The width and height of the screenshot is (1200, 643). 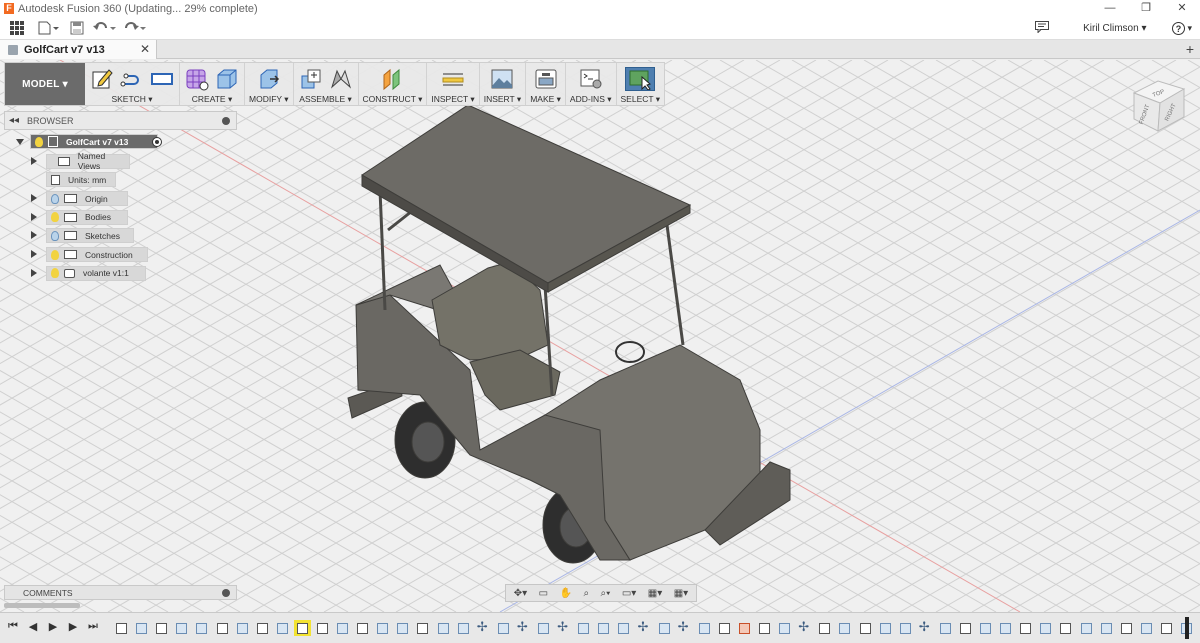 I want to click on tree-item-sketches: Sketches, so click(x=125, y=235).